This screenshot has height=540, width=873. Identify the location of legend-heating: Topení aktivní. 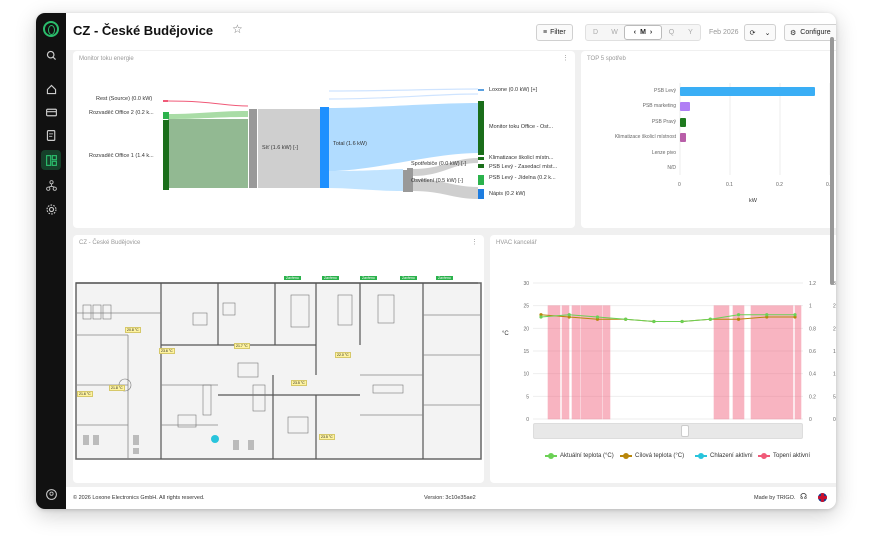
(784, 456).